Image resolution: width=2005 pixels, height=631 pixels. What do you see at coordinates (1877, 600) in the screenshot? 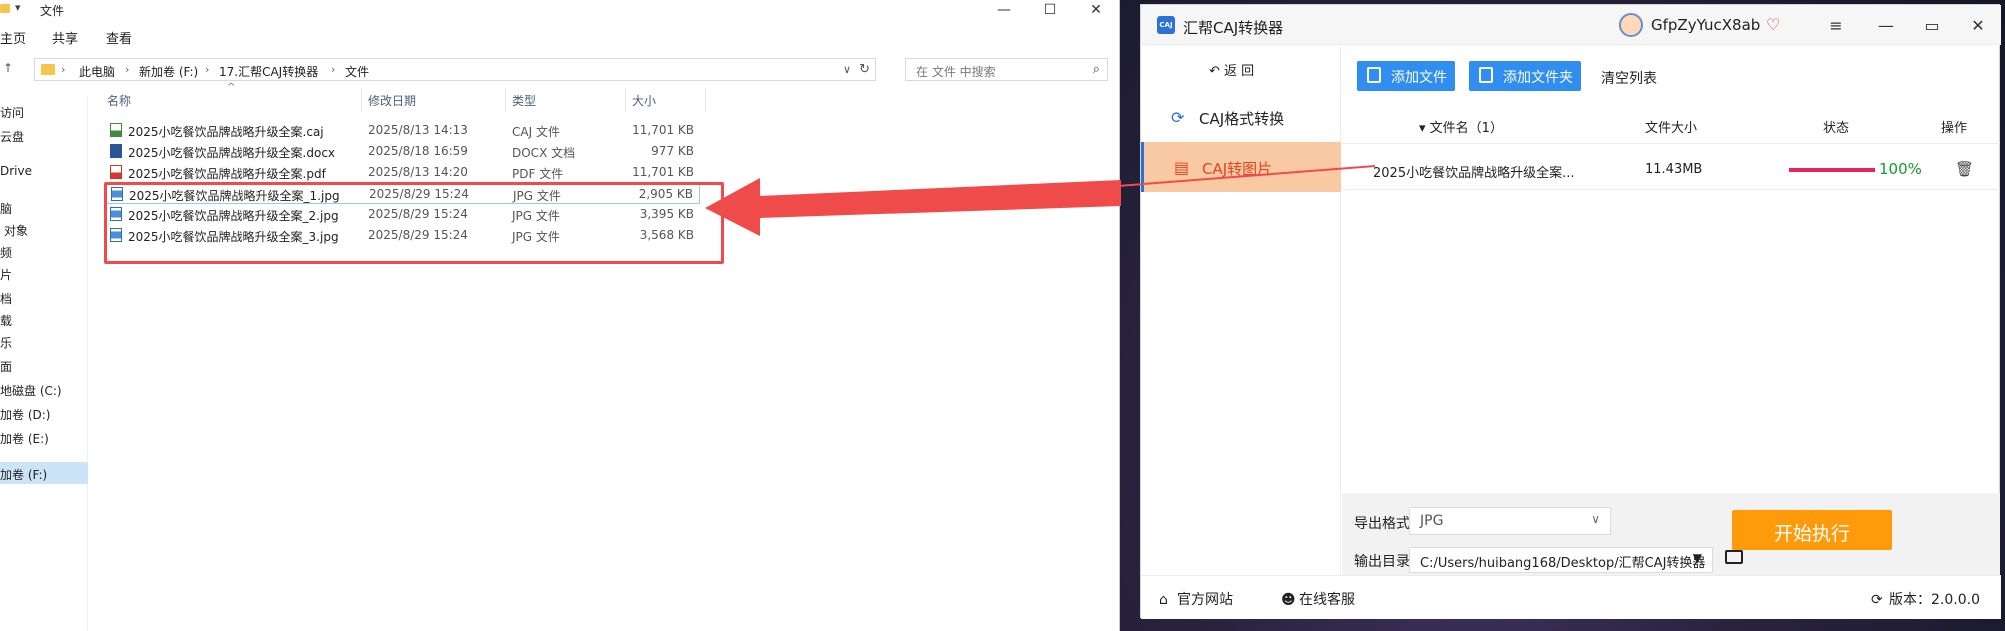
I see `refresh-icon: ⟳` at bounding box center [1877, 600].